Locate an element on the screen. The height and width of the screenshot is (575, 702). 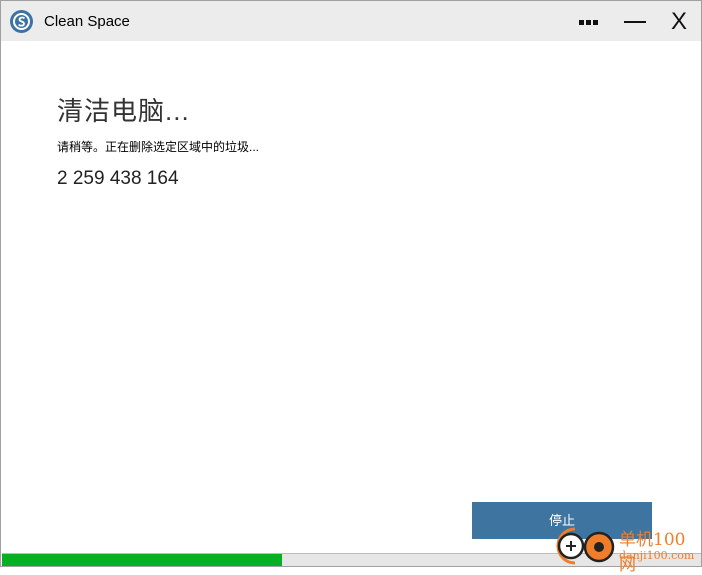
progress-fill is located at coordinates (142, 560).